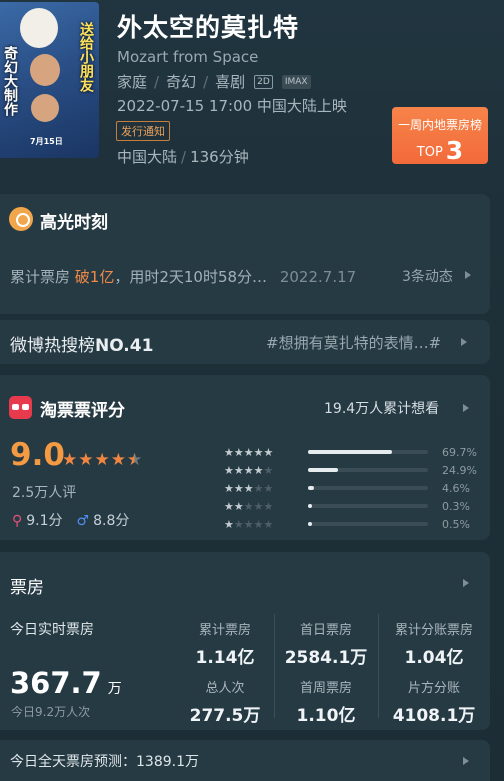  I want to click on weibo-label-text: 微博热搜榜, so click(52, 346).